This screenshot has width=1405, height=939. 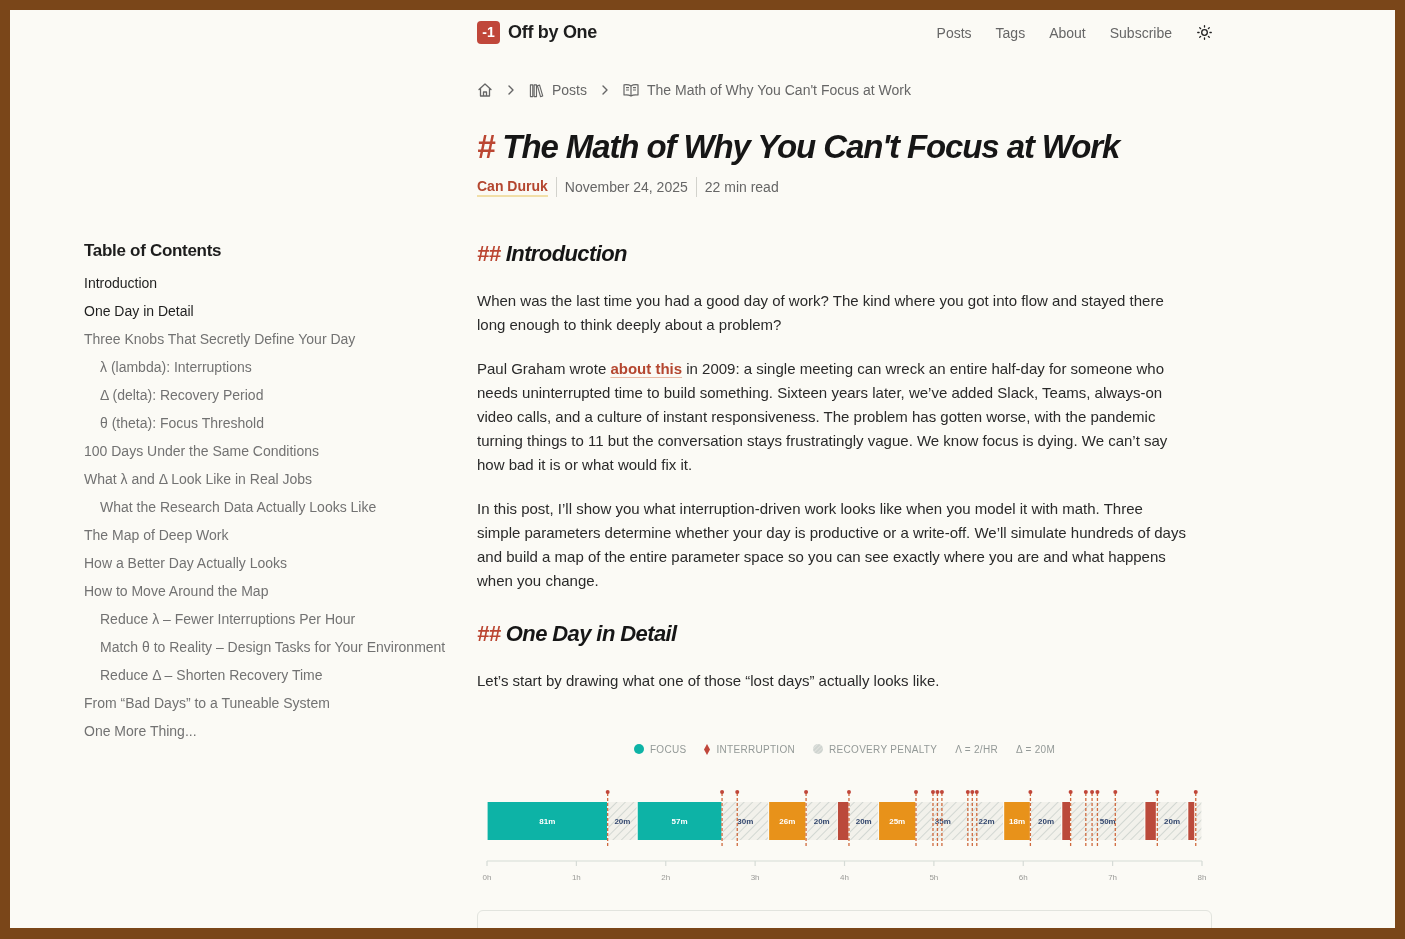 I want to click on tick-label: 8h, so click(x=1202, y=877).